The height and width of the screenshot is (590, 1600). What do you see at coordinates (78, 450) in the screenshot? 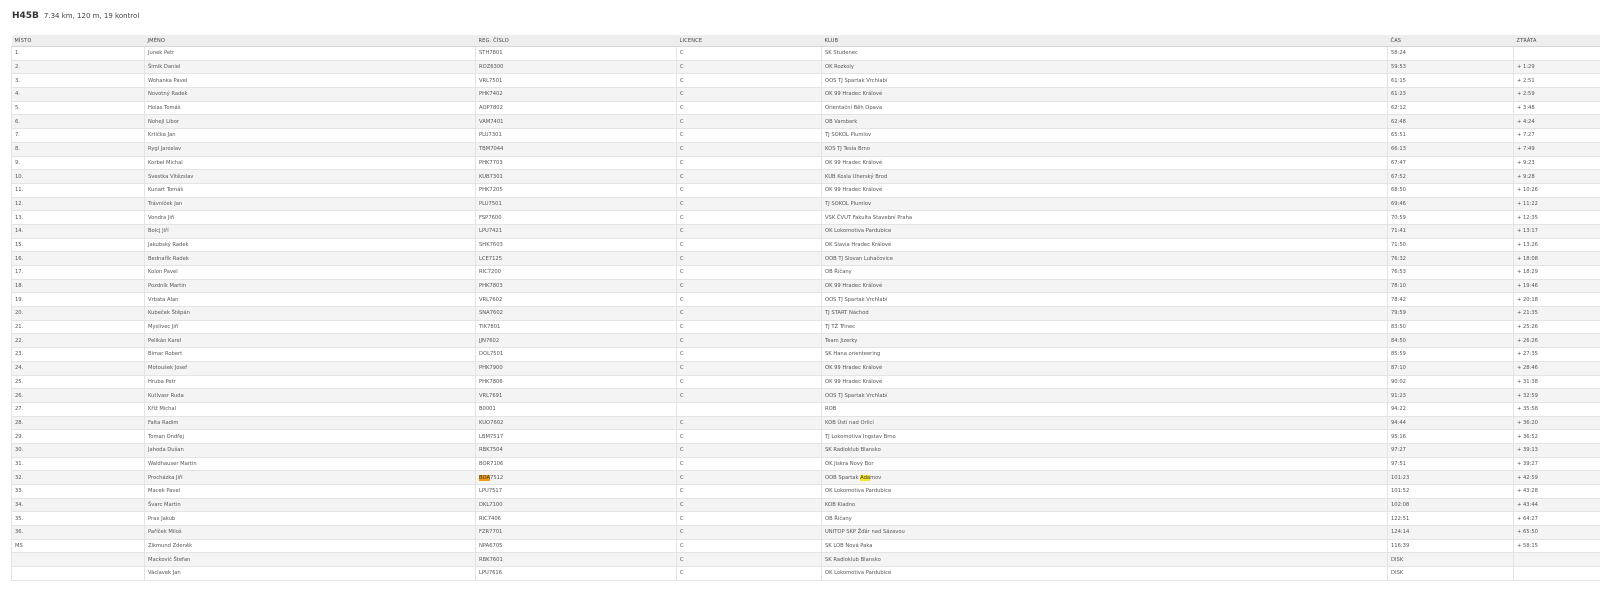
I see `cell-place: 30.` at bounding box center [78, 450].